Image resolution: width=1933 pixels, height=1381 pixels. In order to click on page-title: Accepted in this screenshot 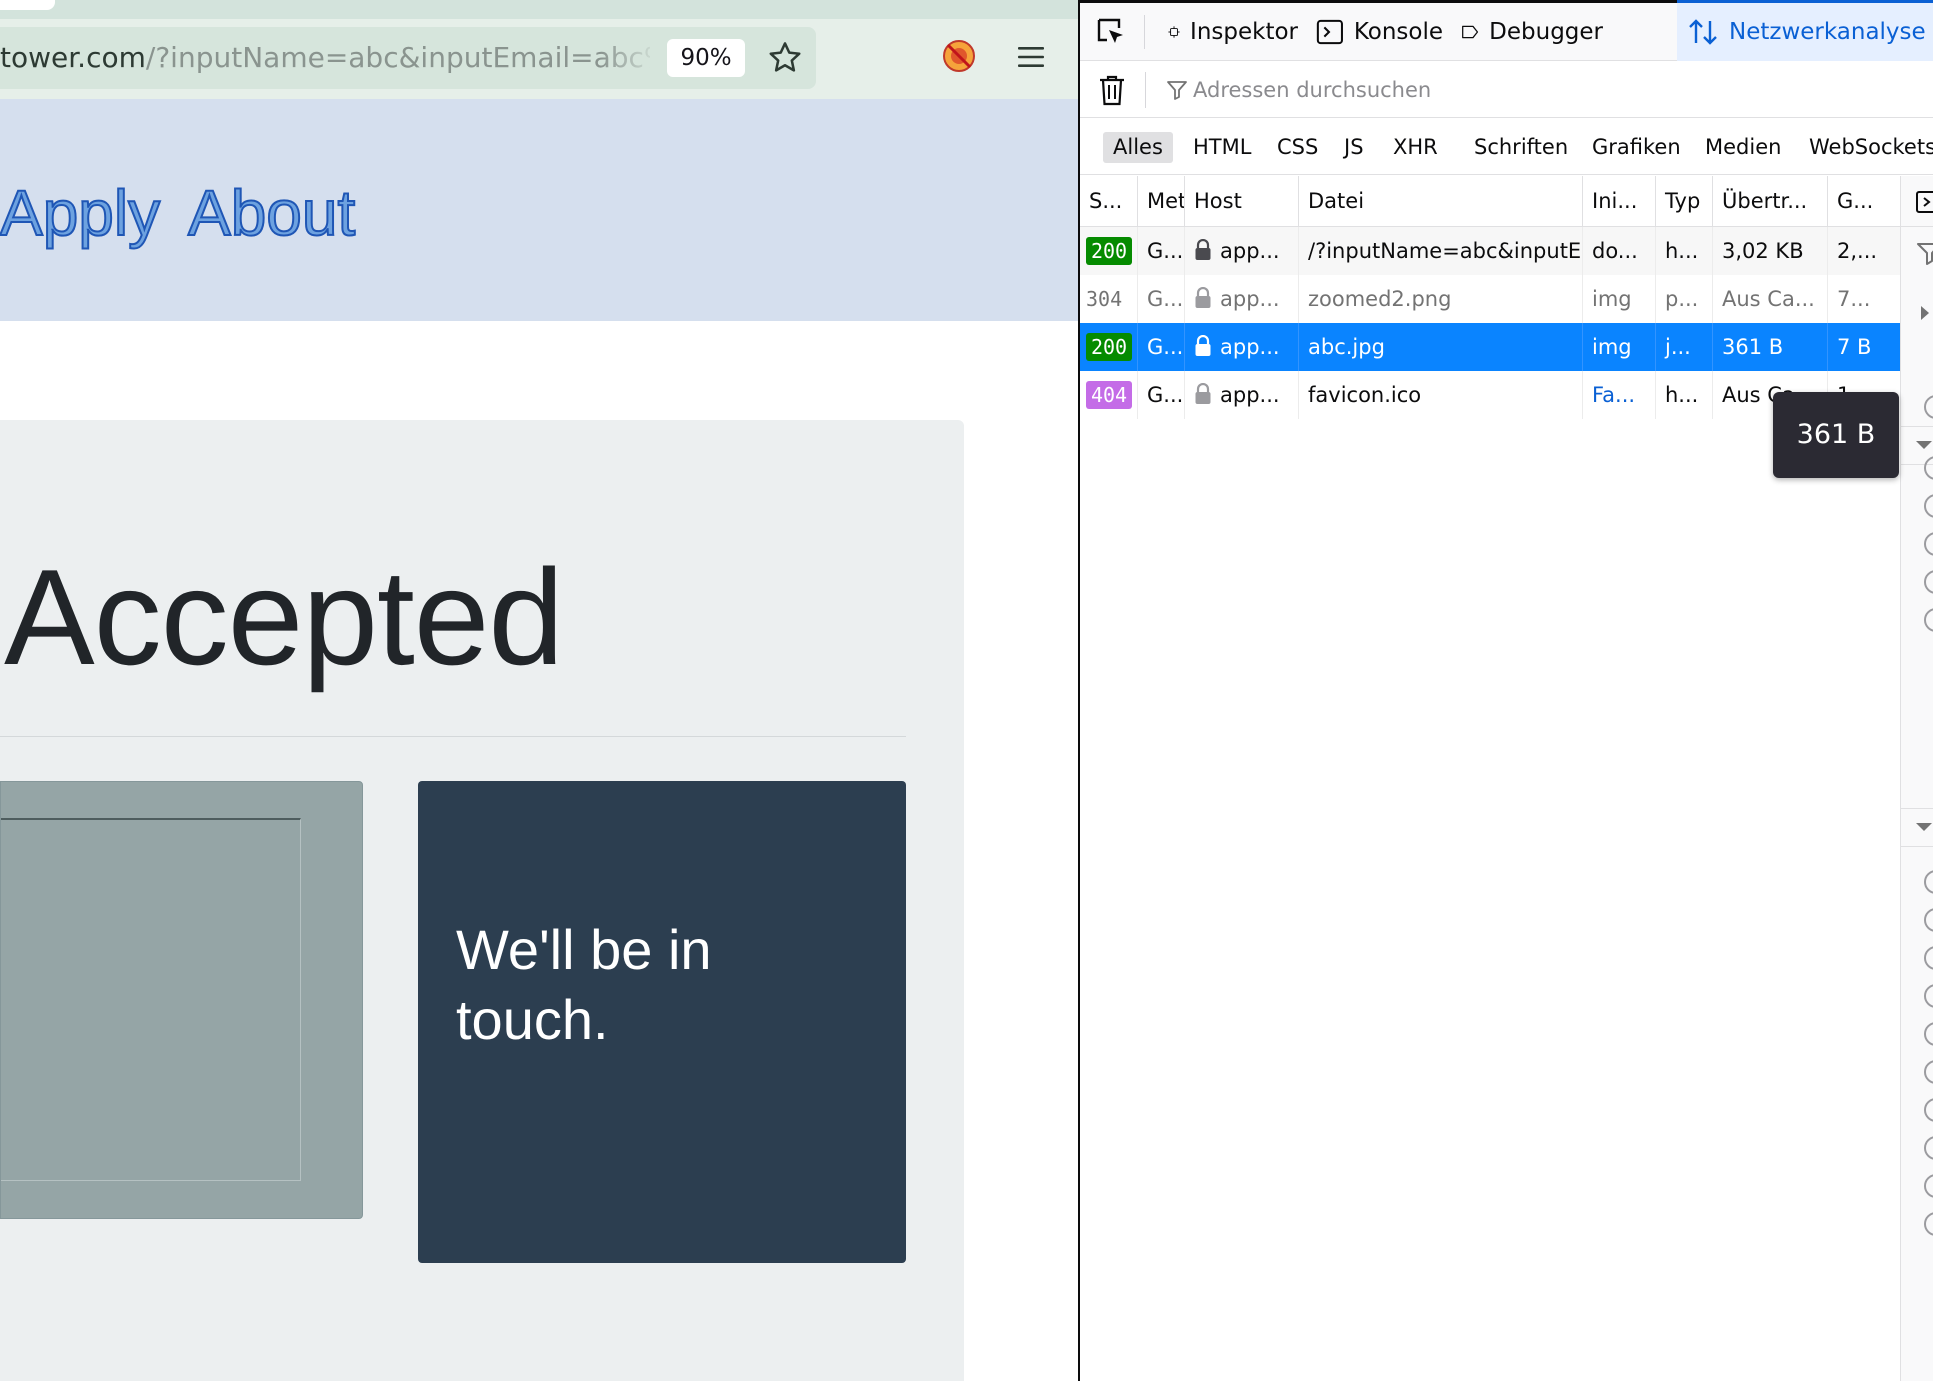, I will do `click(284, 617)`.